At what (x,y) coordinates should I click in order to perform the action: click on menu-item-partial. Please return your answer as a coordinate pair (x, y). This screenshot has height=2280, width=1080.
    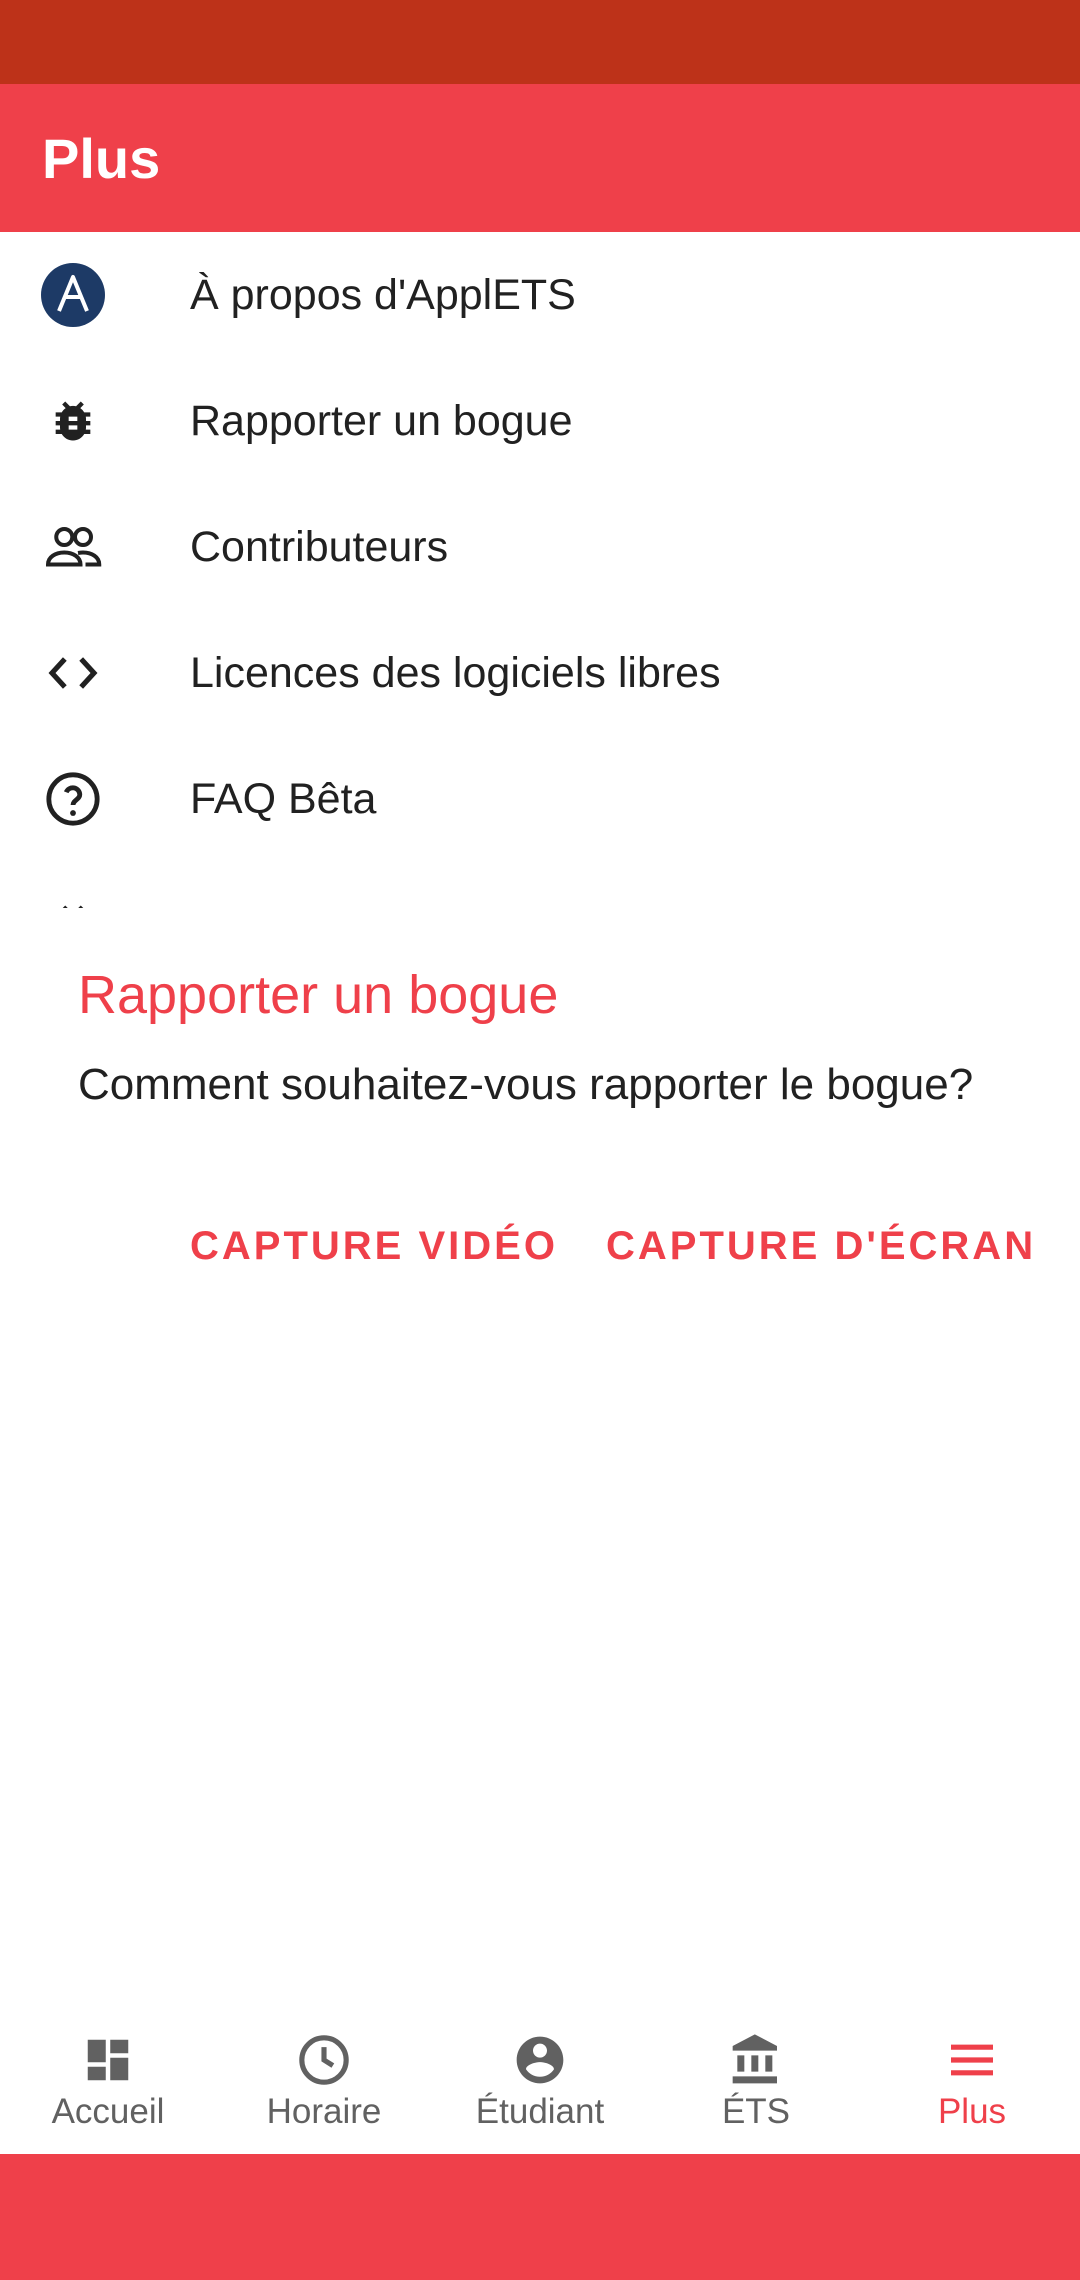
    Looking at the image, I should click on (540, 885).